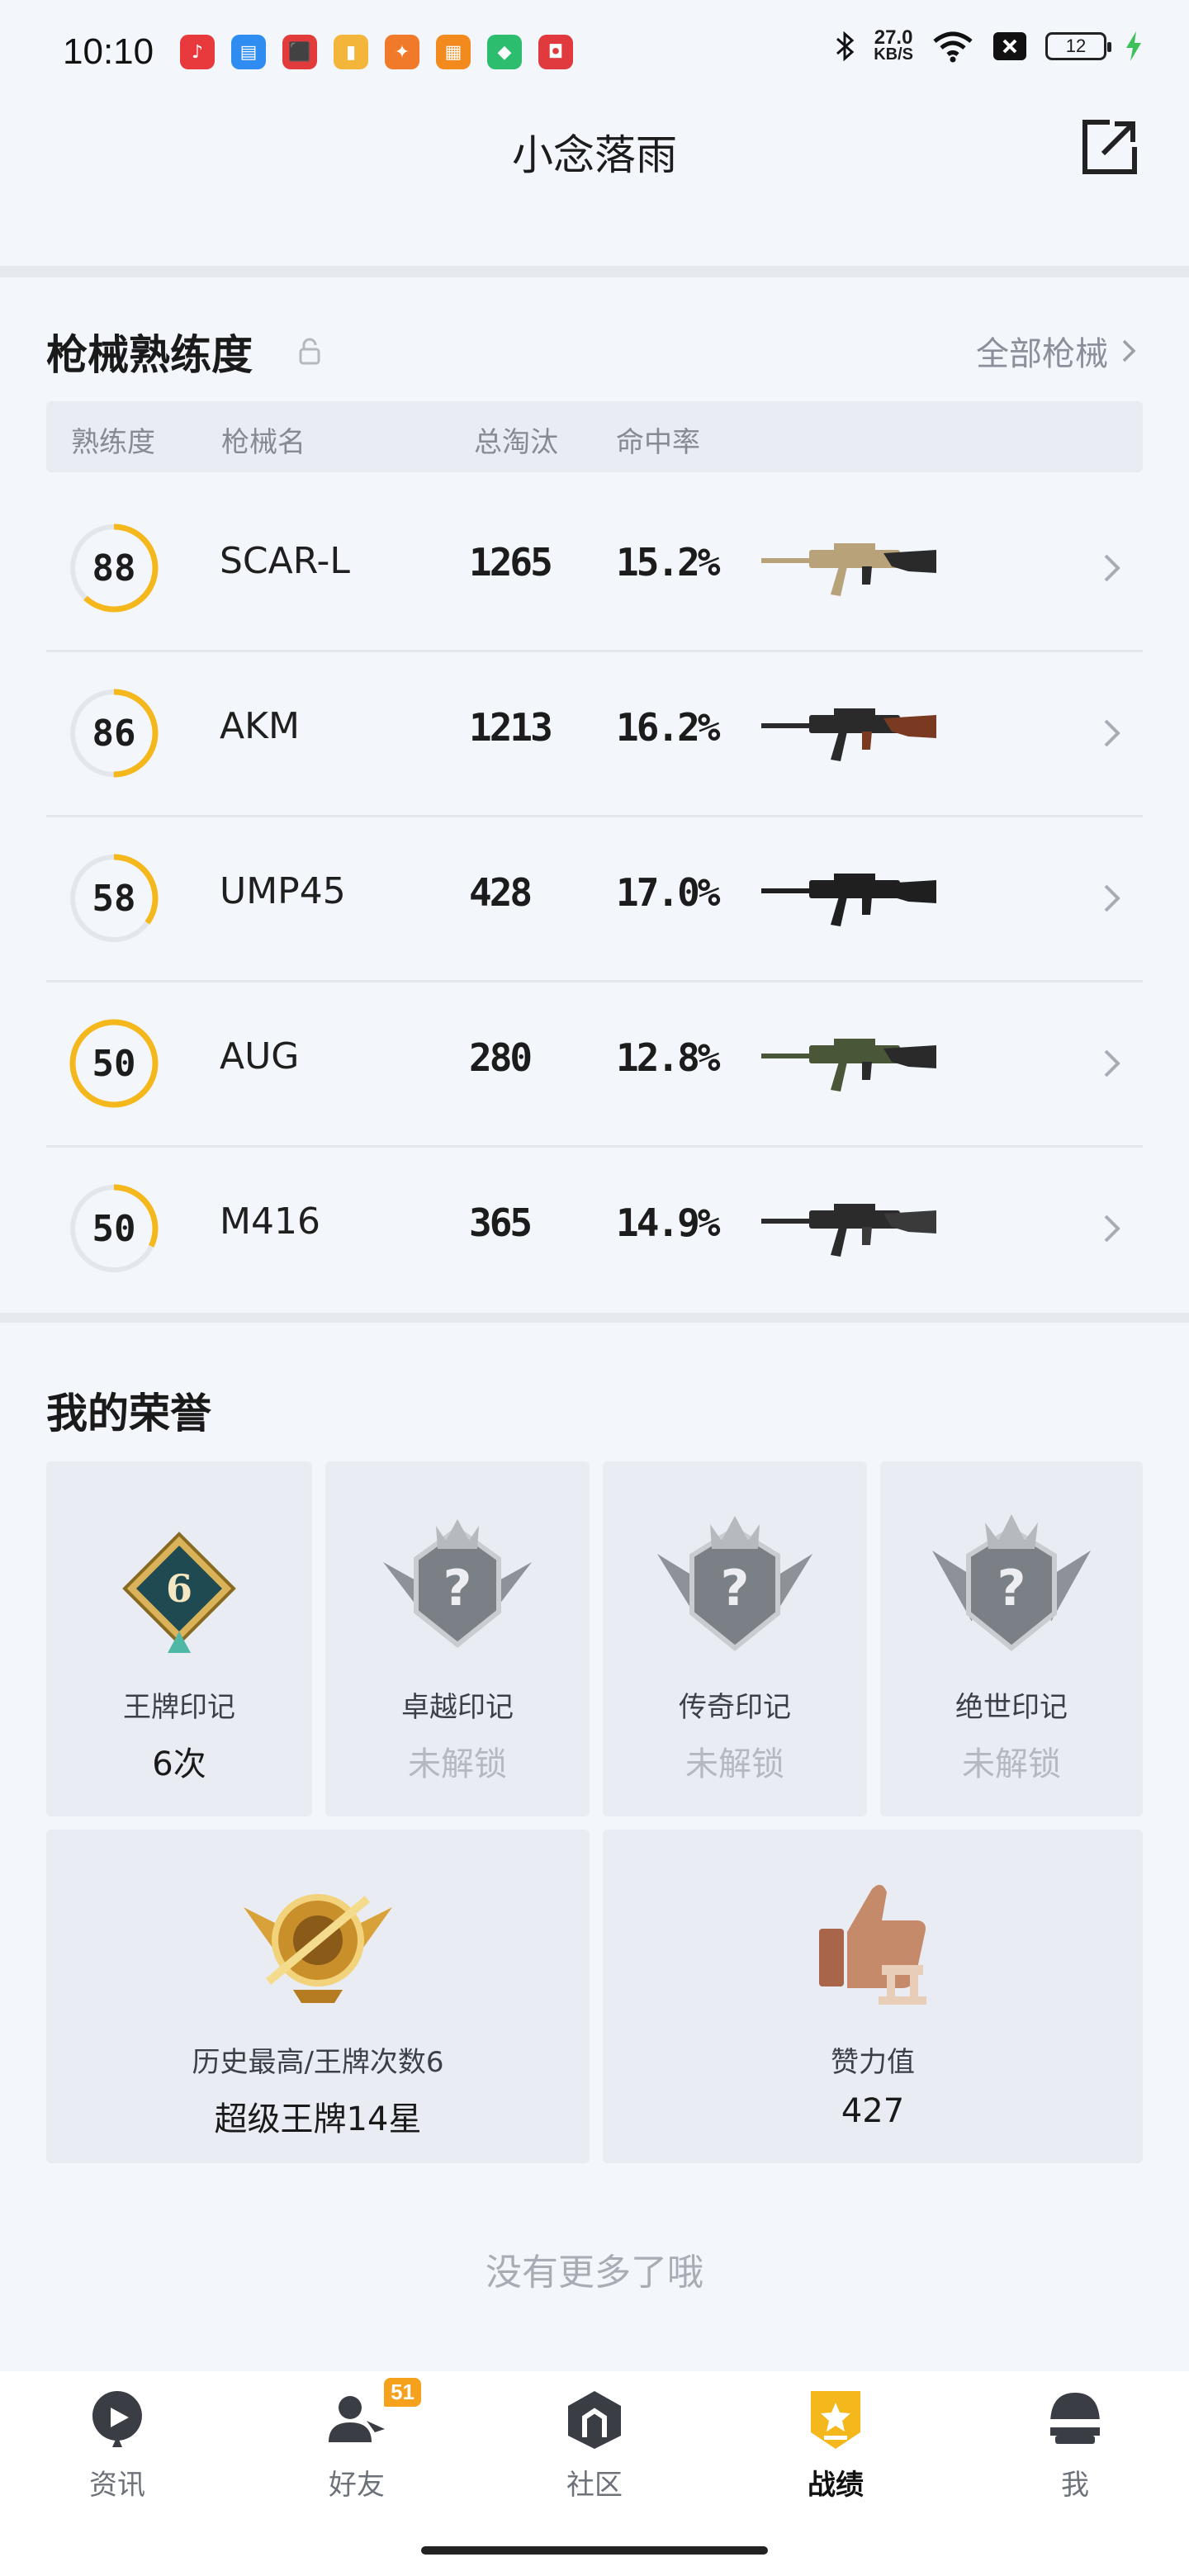  What do you see at coordinates (848, 1230) in the screenshot?
I see `m416-rifle-image` at bounding box center [848, 1230].